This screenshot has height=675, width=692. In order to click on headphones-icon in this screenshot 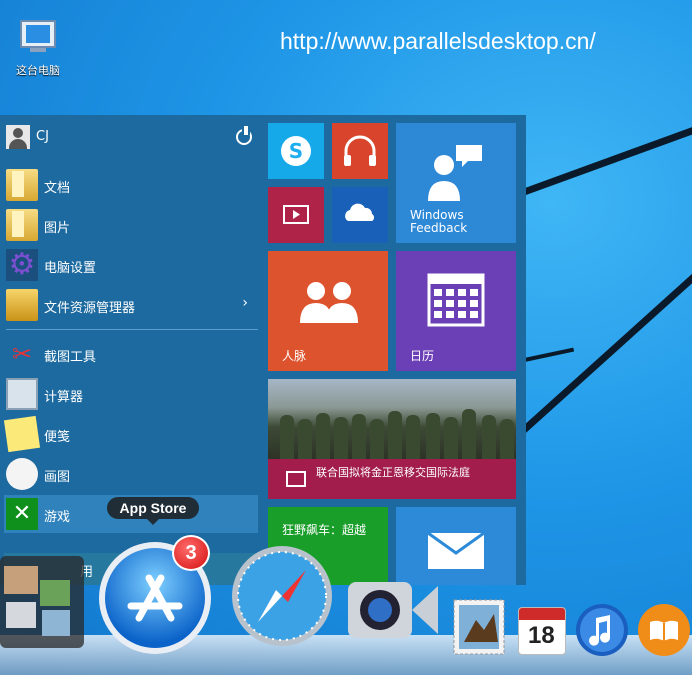, I will do `click(360, 150)`.